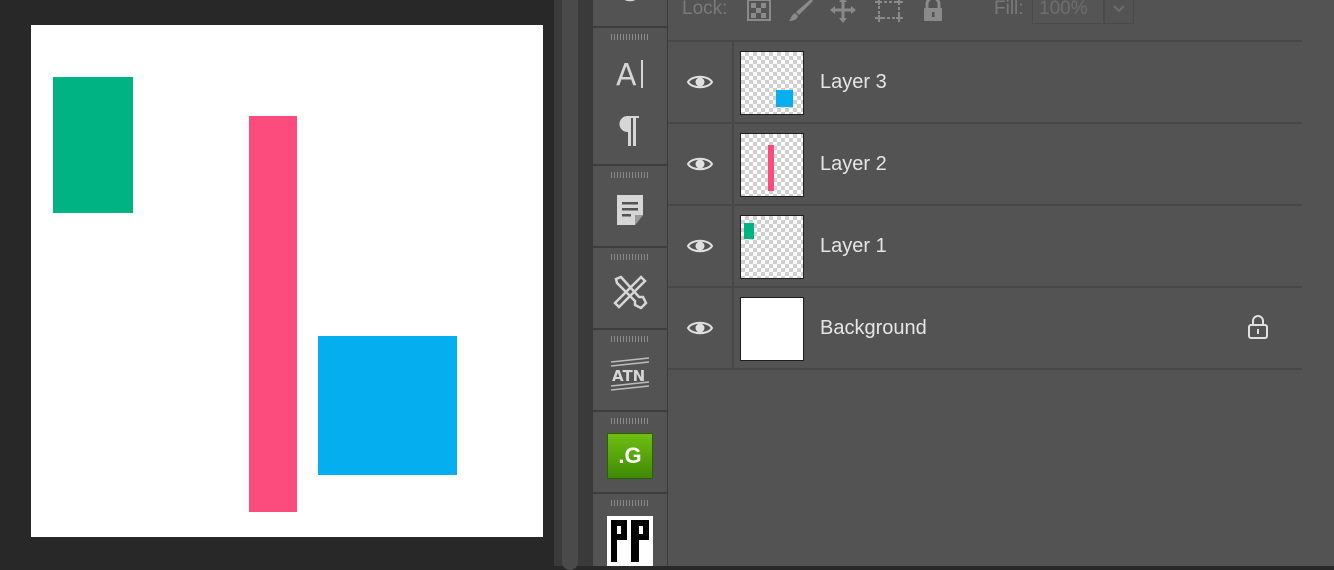  What do you see at coordinates (93, 145) in the screenshot?
I see `green-rectangle` at bounding box center [93, 145].